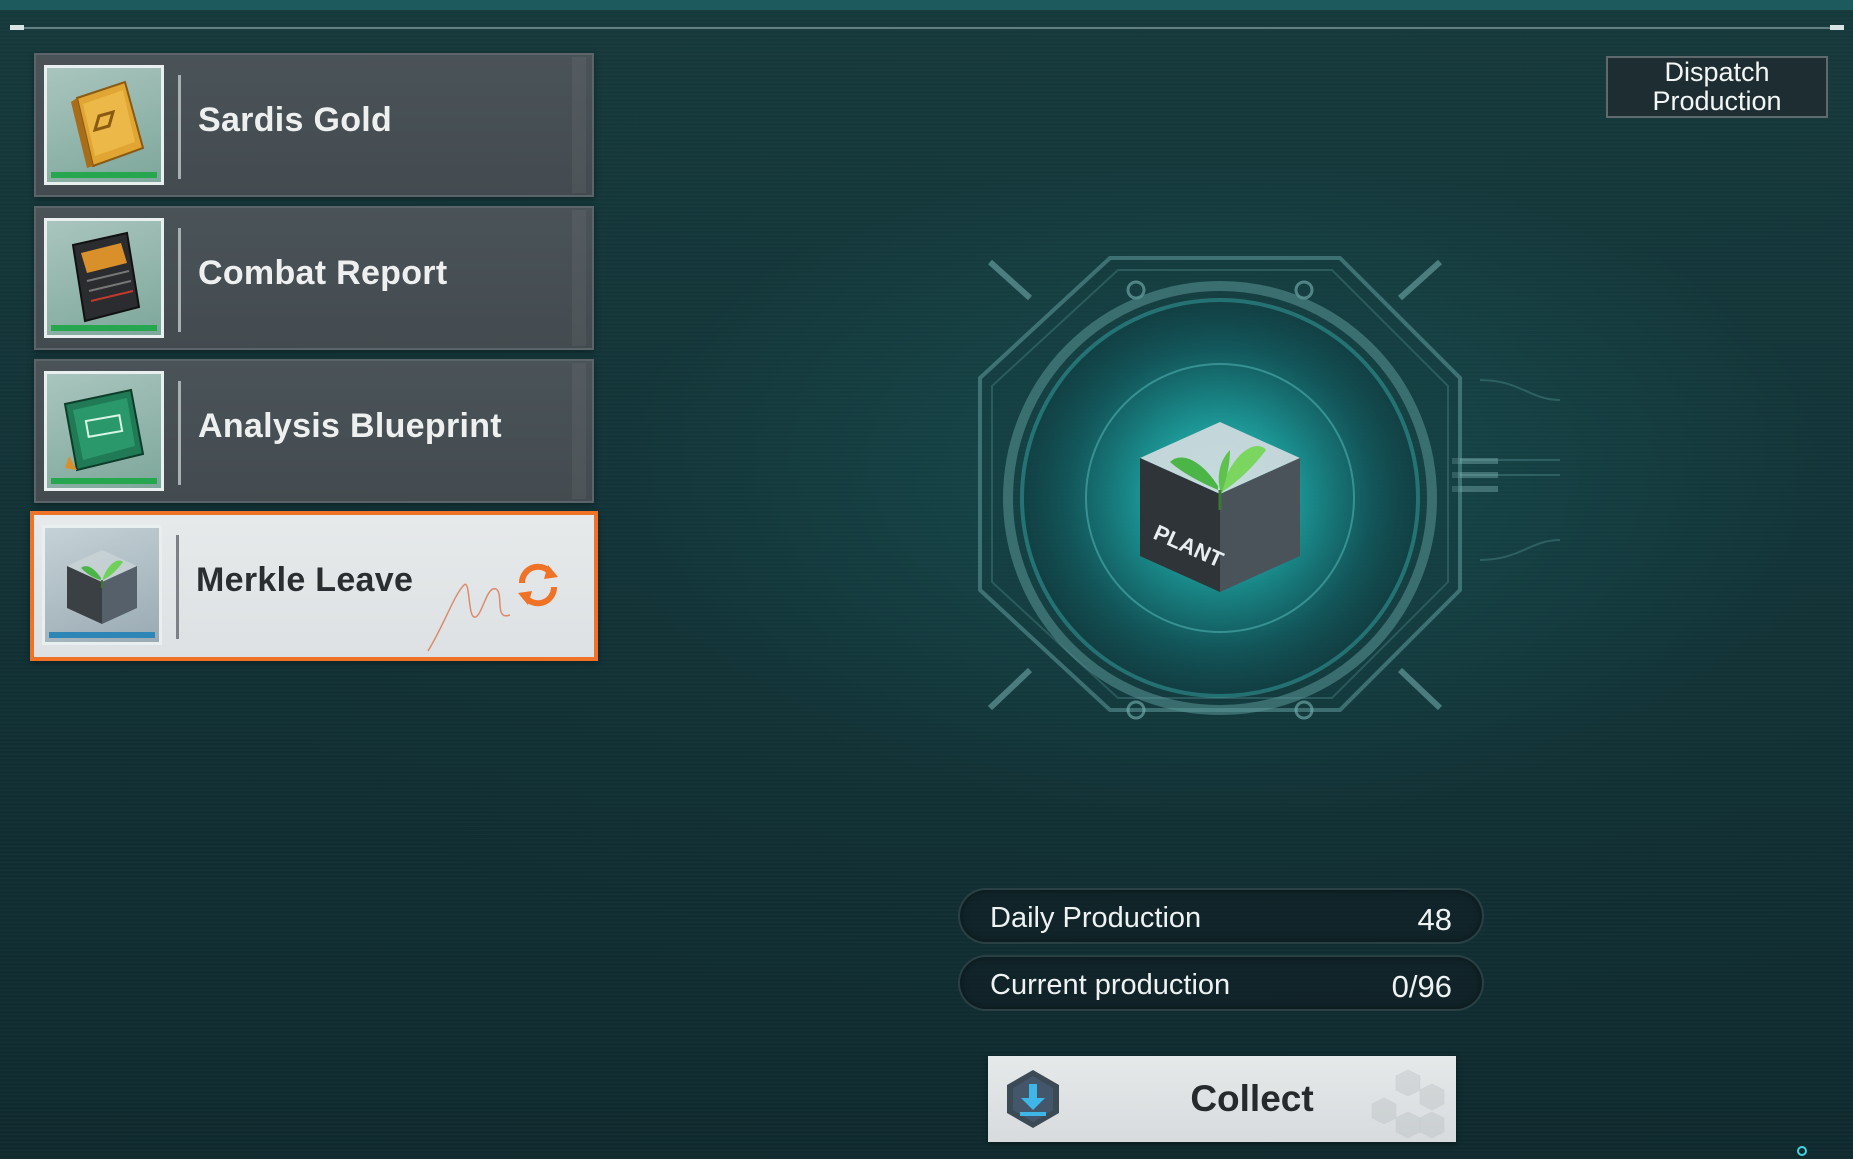  I want to click on item-name: Combat Report, so click(323, 273).